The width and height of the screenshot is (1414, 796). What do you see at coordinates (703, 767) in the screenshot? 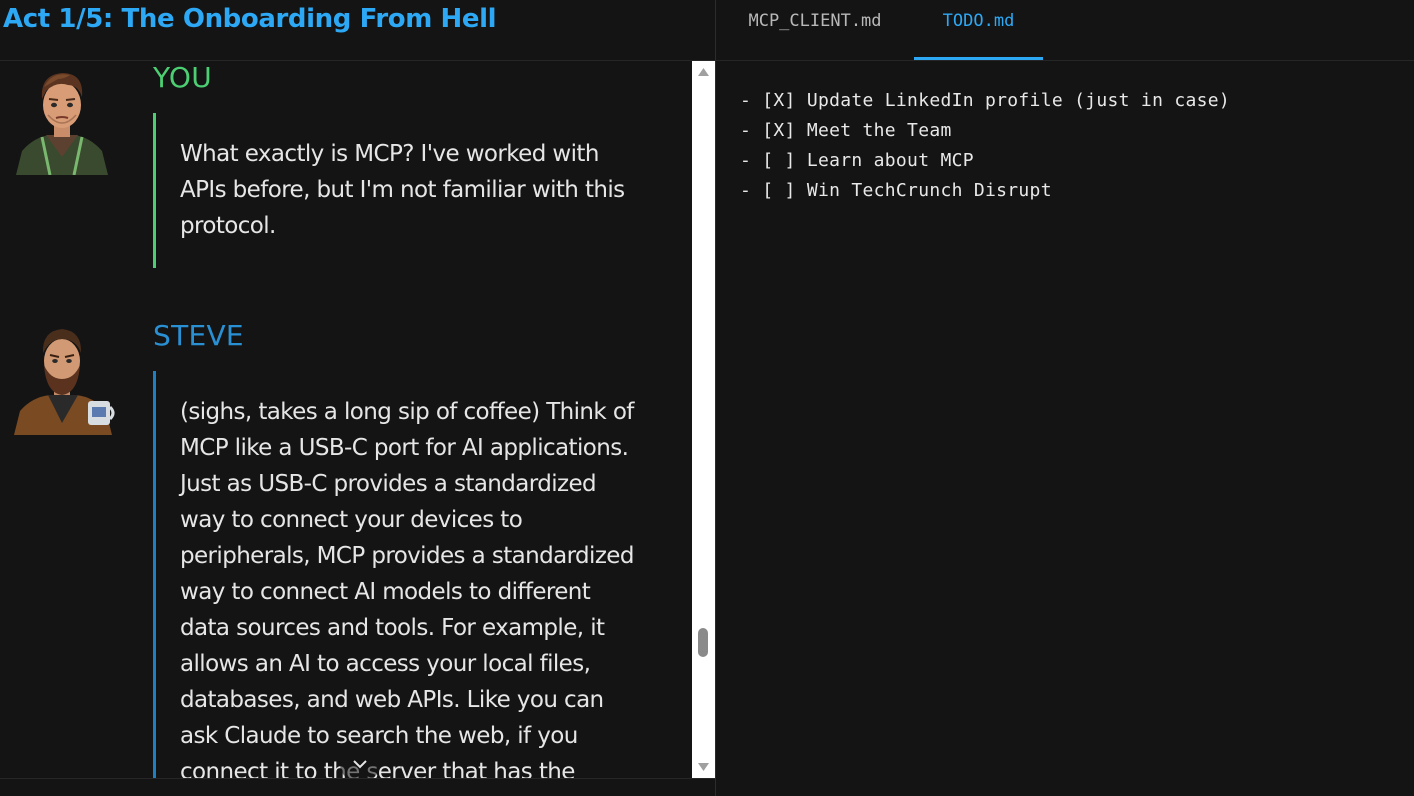
I see `triangle-down-icon` at bounding box center [703, 767].